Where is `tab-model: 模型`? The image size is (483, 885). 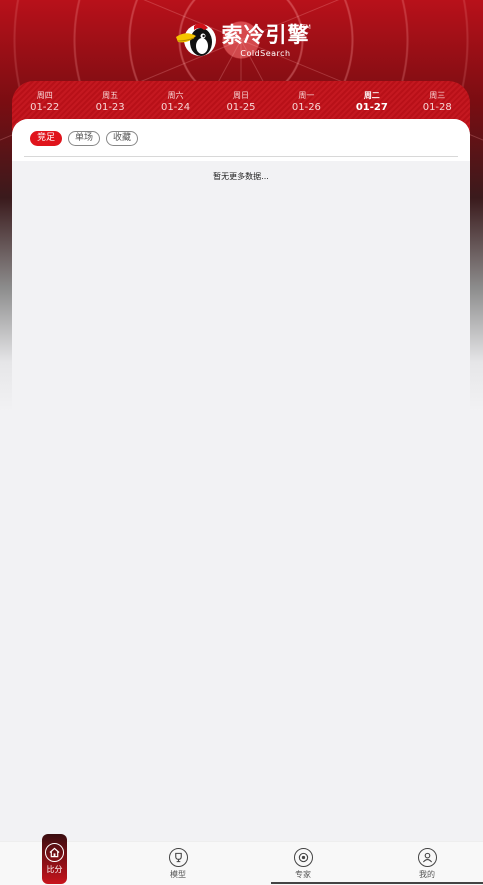
tab-model: 模型 is located at coordinates (178, 863).